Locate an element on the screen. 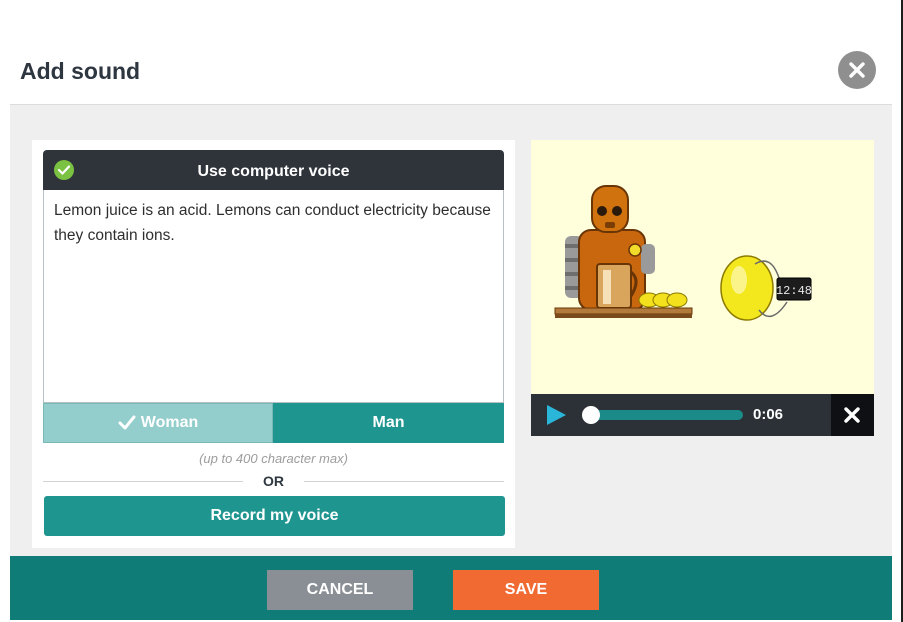 This screenshot has height=622, width=903. seek-handle is located at coordinates (591, 415).